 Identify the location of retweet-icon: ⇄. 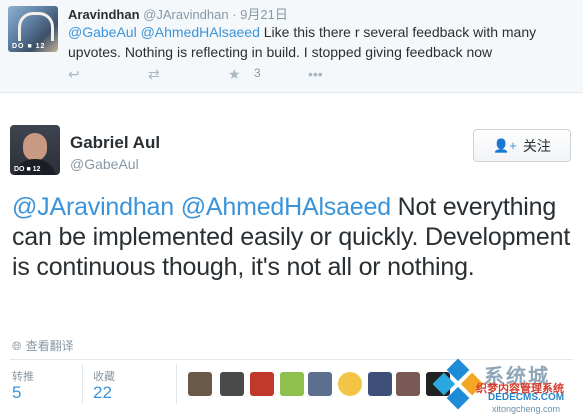
(154, 74).